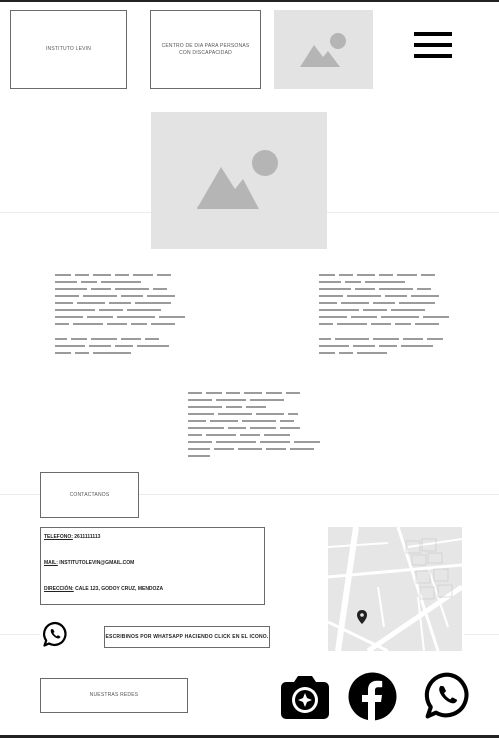 The width and height of the screenshot is (499, 738). Describe the element at coordinates (59, 589) in the screenshot. I see `address-key: DIRECCIÓN:` at that location.